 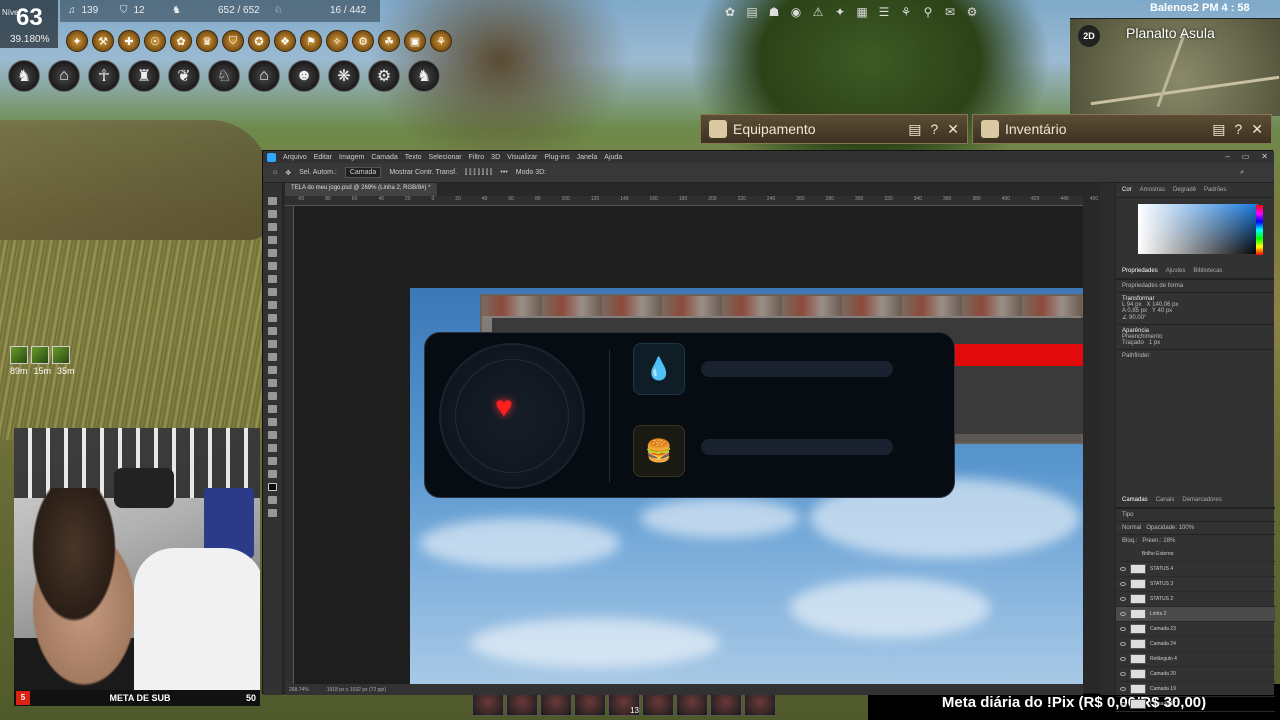 What do you see at coordinates (796, 12) in the screenshot?
I see `tr-icon-4: ◉` at bounding box center [796, 12].